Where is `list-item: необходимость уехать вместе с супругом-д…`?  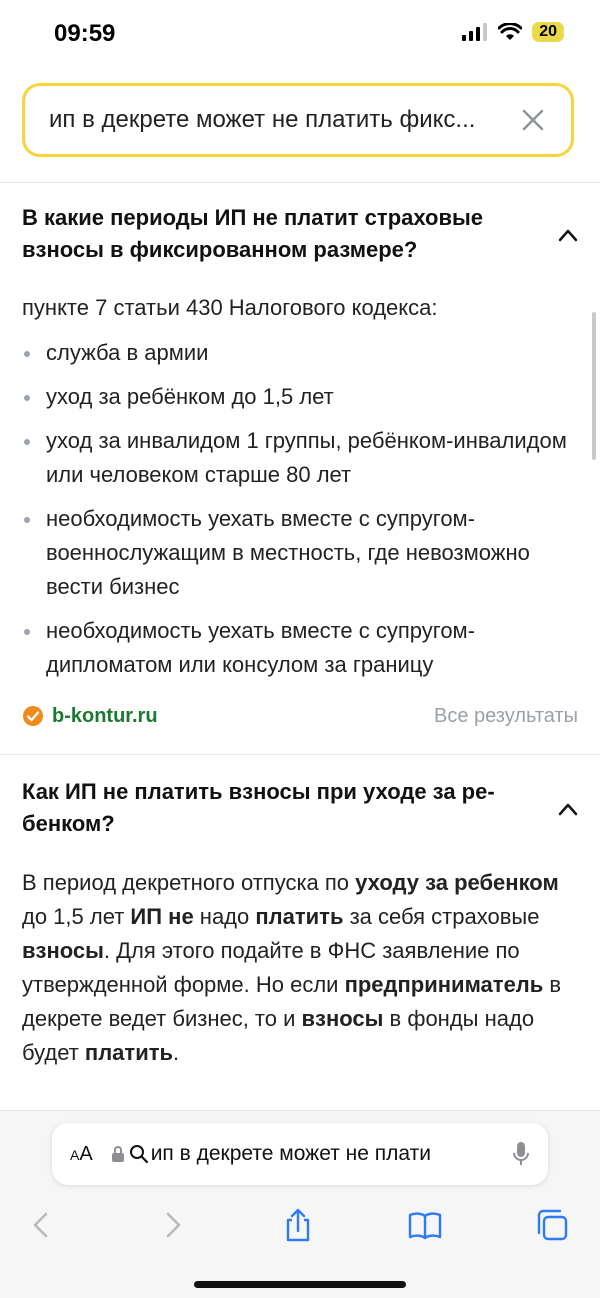
list-item: необходимость уехать вместе с супругом-д… is located at coordinates (297, 648).